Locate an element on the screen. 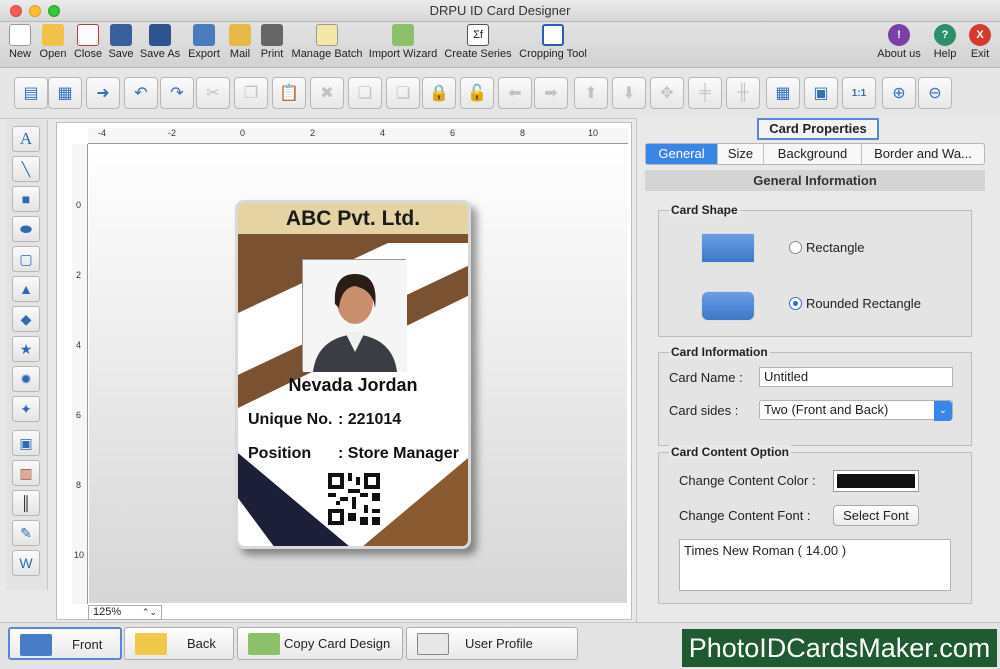 The image size is (1000, 669). lock-button: 🔒 is located at coordinates (439, 93).